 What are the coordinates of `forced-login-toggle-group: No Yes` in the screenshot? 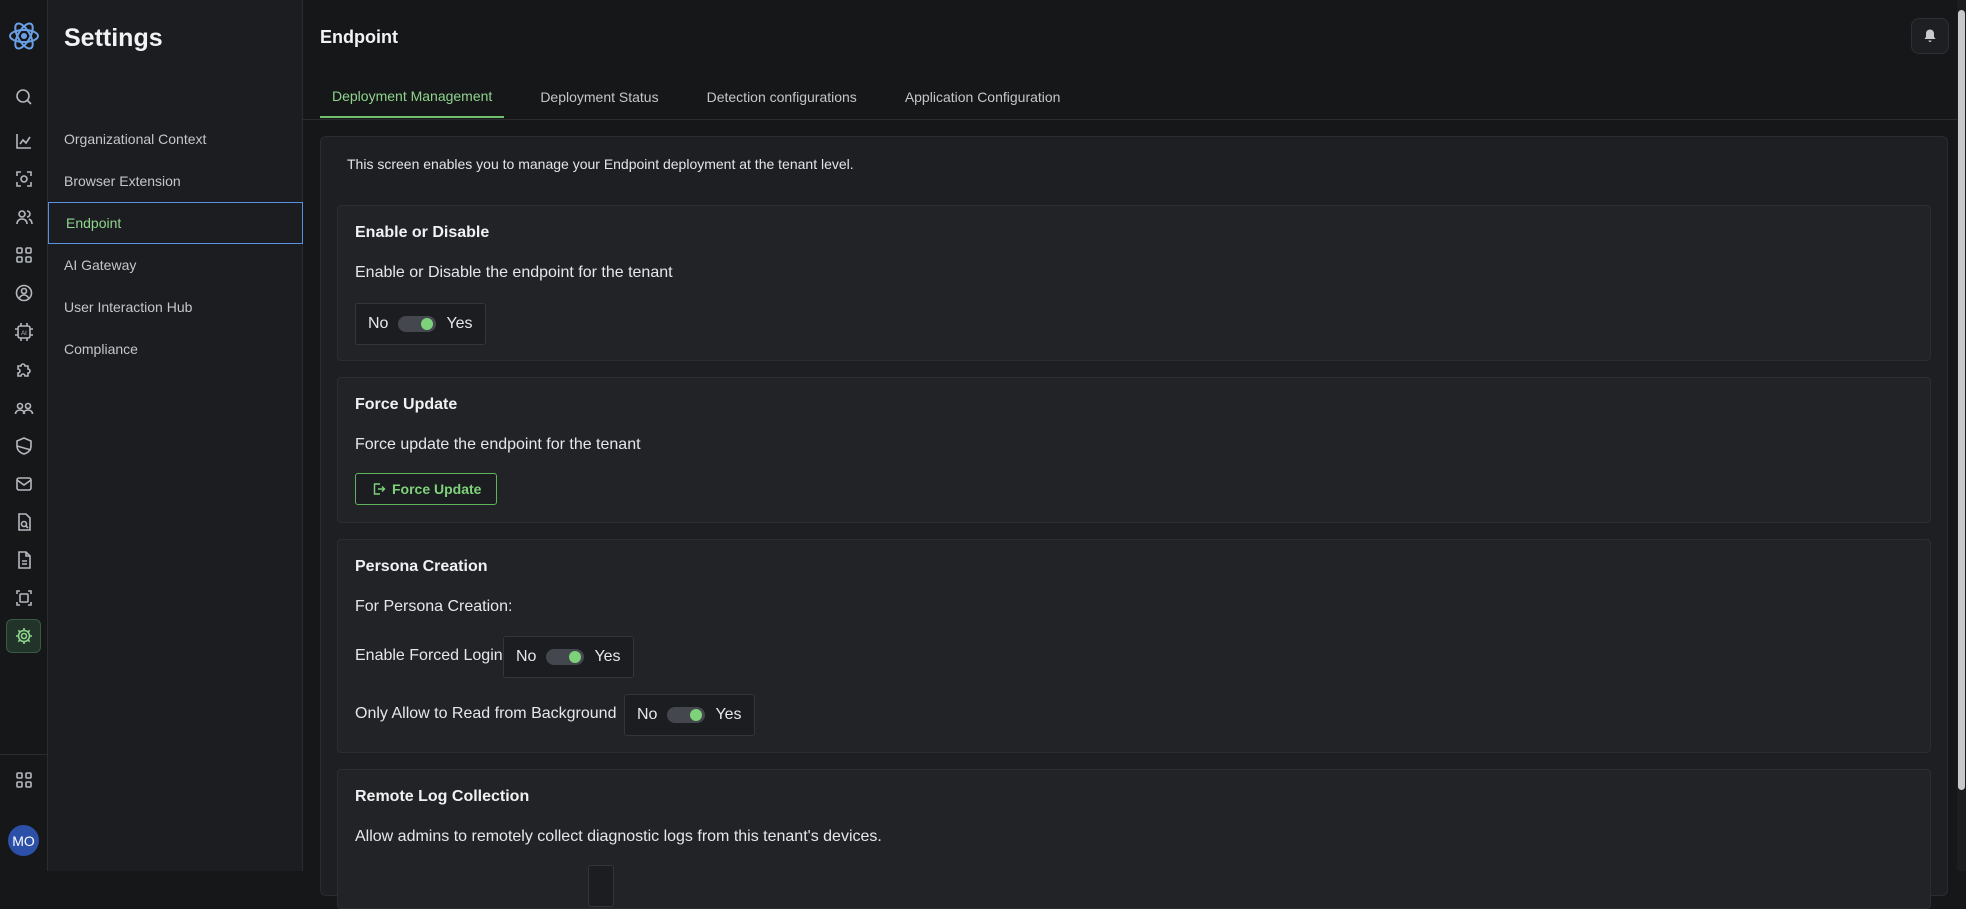 It's located at (568, 657).